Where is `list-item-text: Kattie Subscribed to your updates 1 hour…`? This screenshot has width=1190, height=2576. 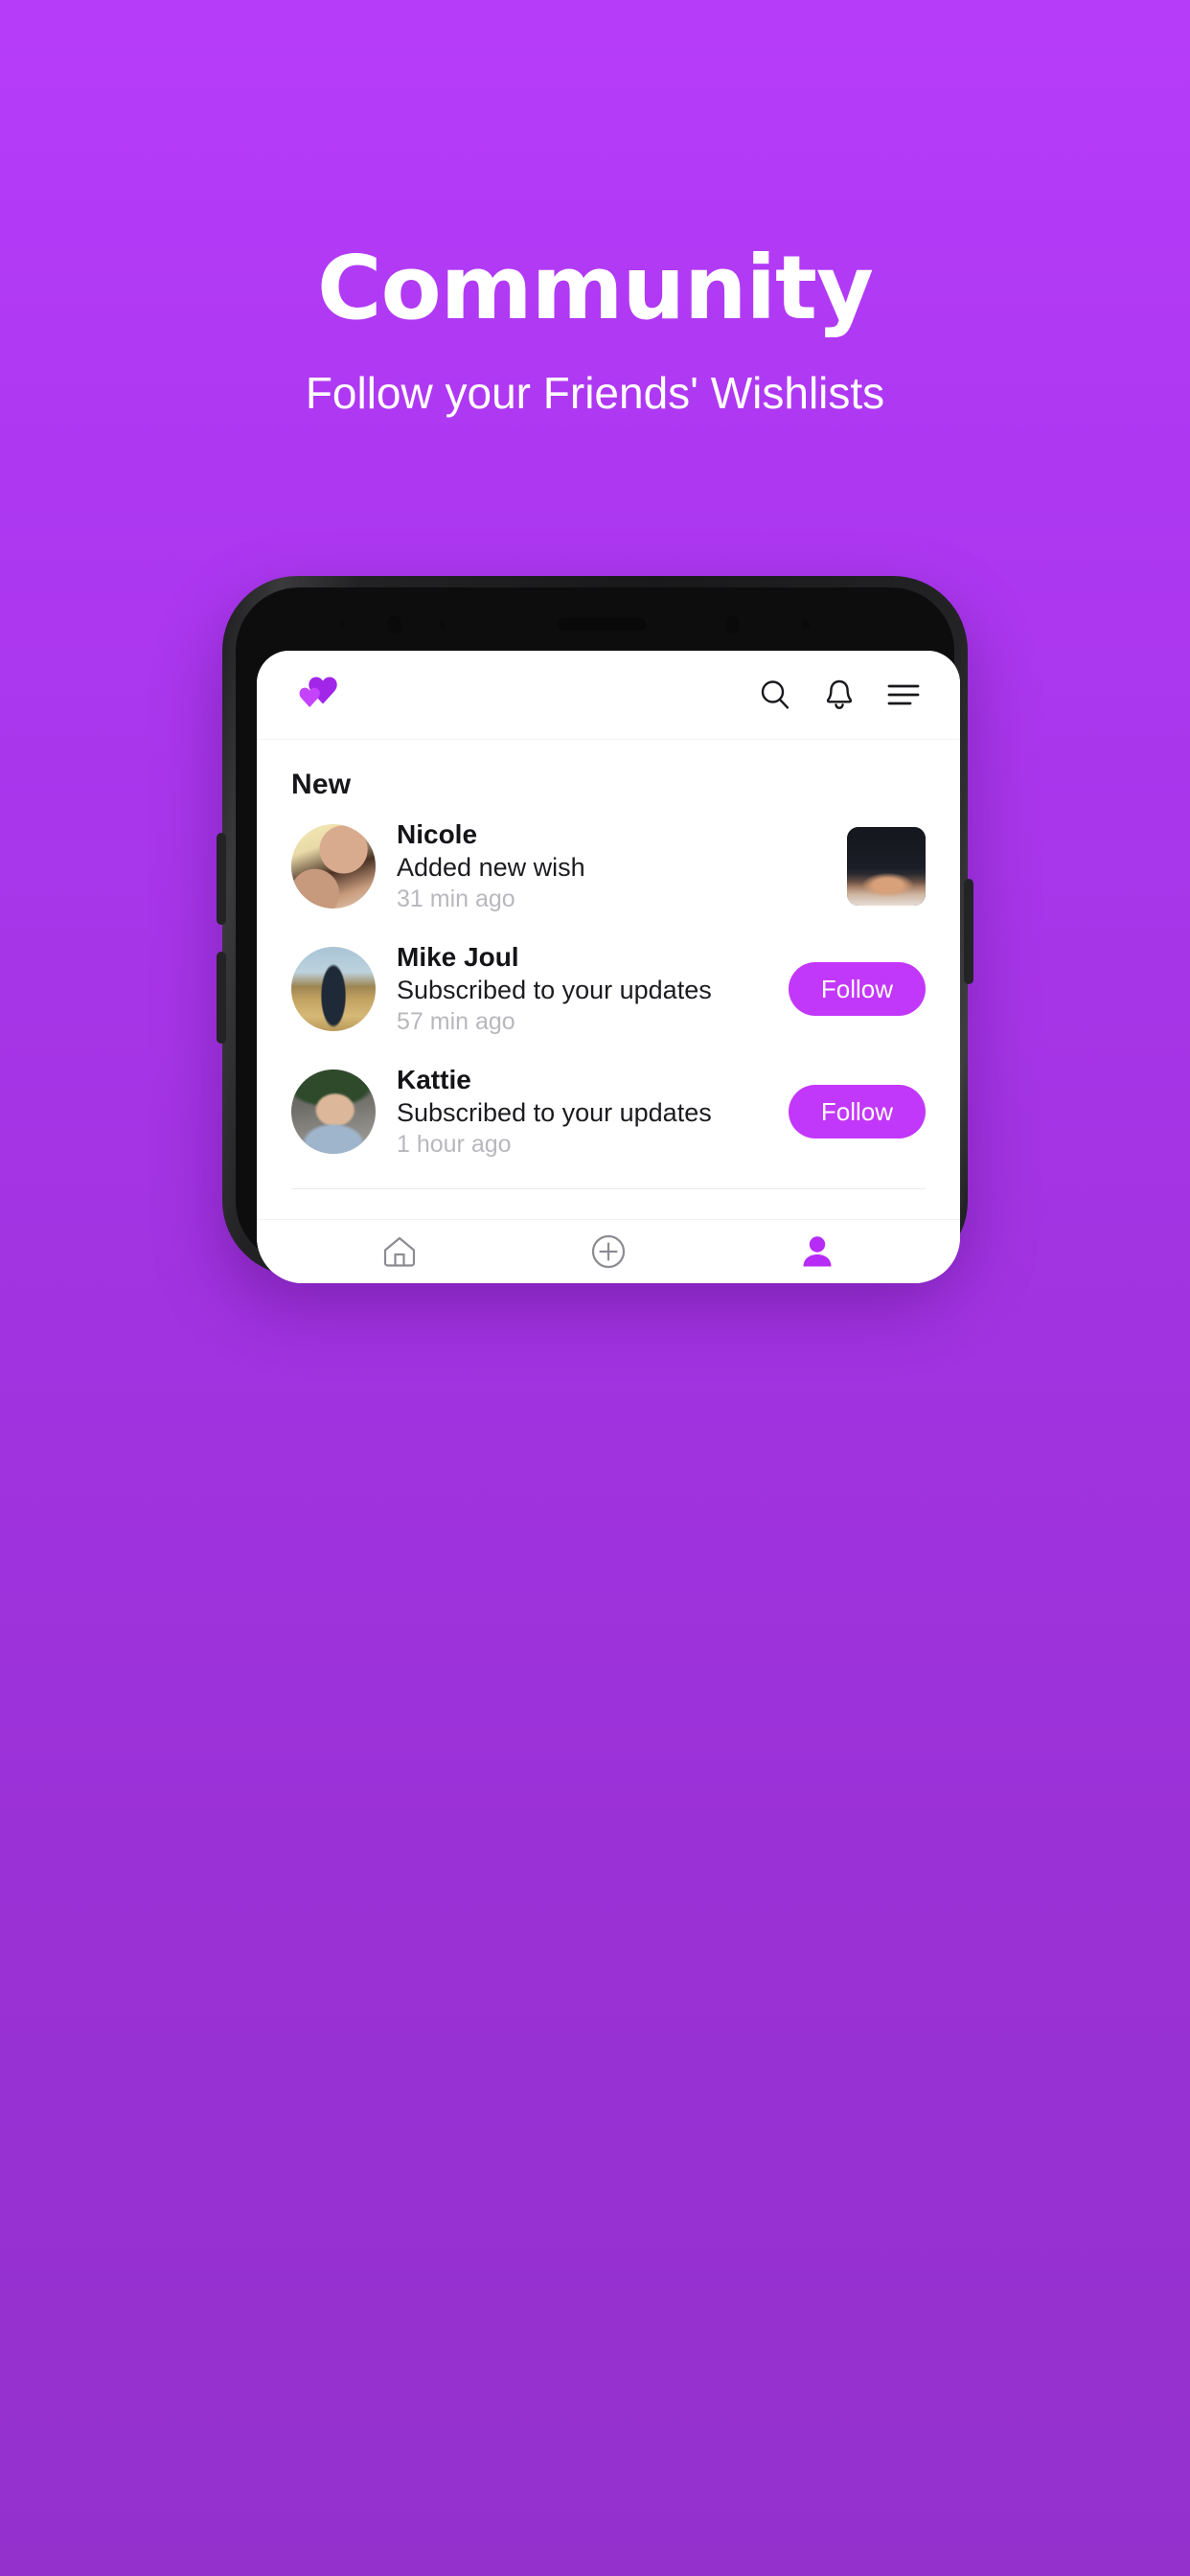 list-item-text: Kattie Subscribed to your updates 1 hour… is located at coordinates (593, 1112).